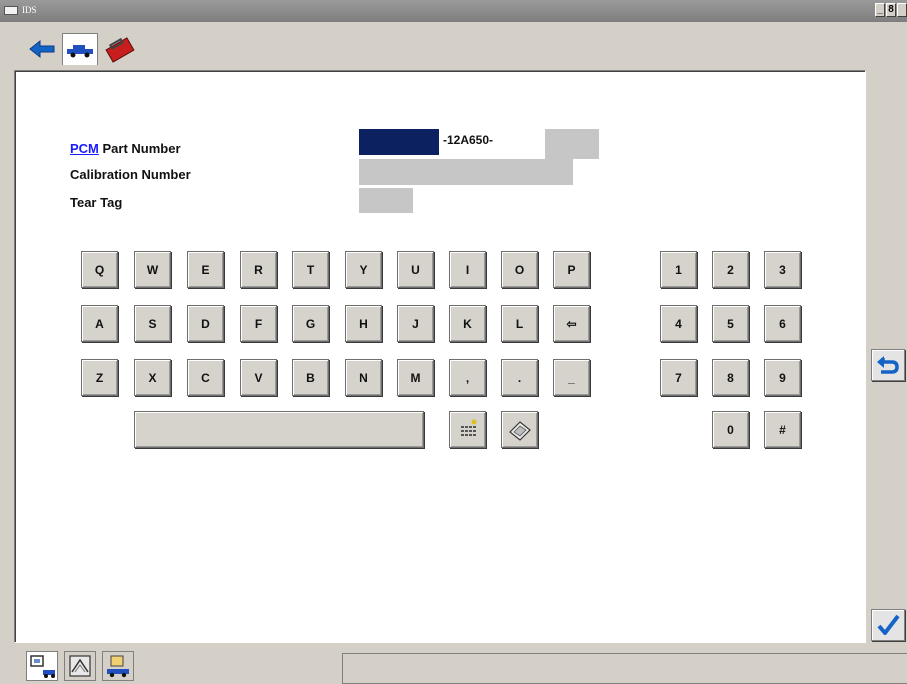  What do you see at coordinates (730, 377) in the screenshot?
I see `key-8: 8` at bounding box center [730, 377].